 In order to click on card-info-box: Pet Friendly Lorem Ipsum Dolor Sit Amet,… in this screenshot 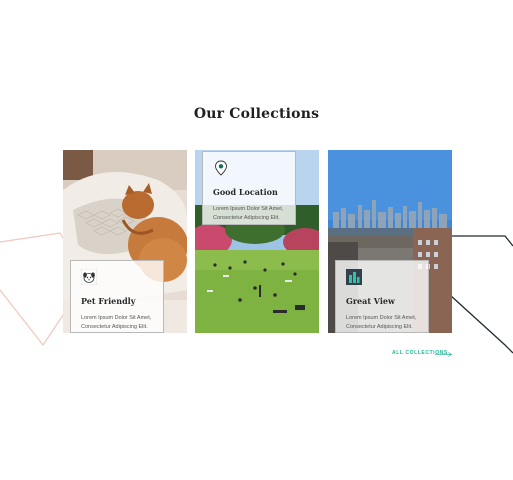, I will do `click(117, 296)`.